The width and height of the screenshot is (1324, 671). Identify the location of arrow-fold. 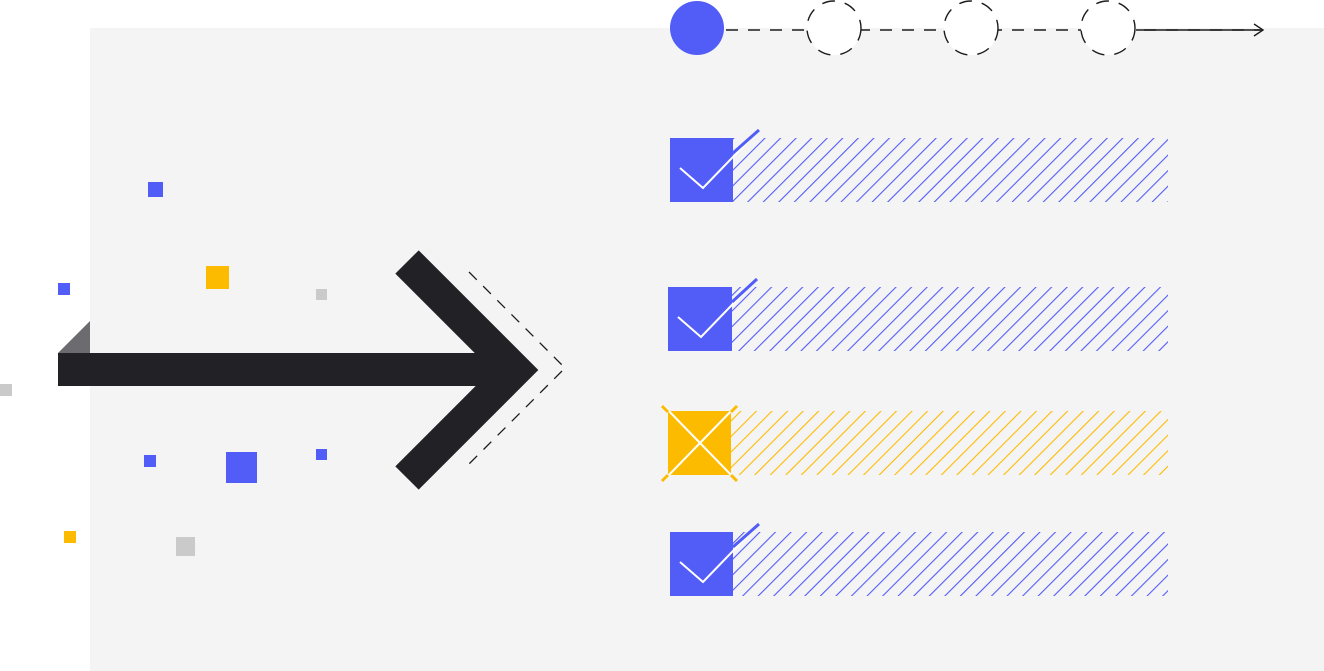
(74, 337).